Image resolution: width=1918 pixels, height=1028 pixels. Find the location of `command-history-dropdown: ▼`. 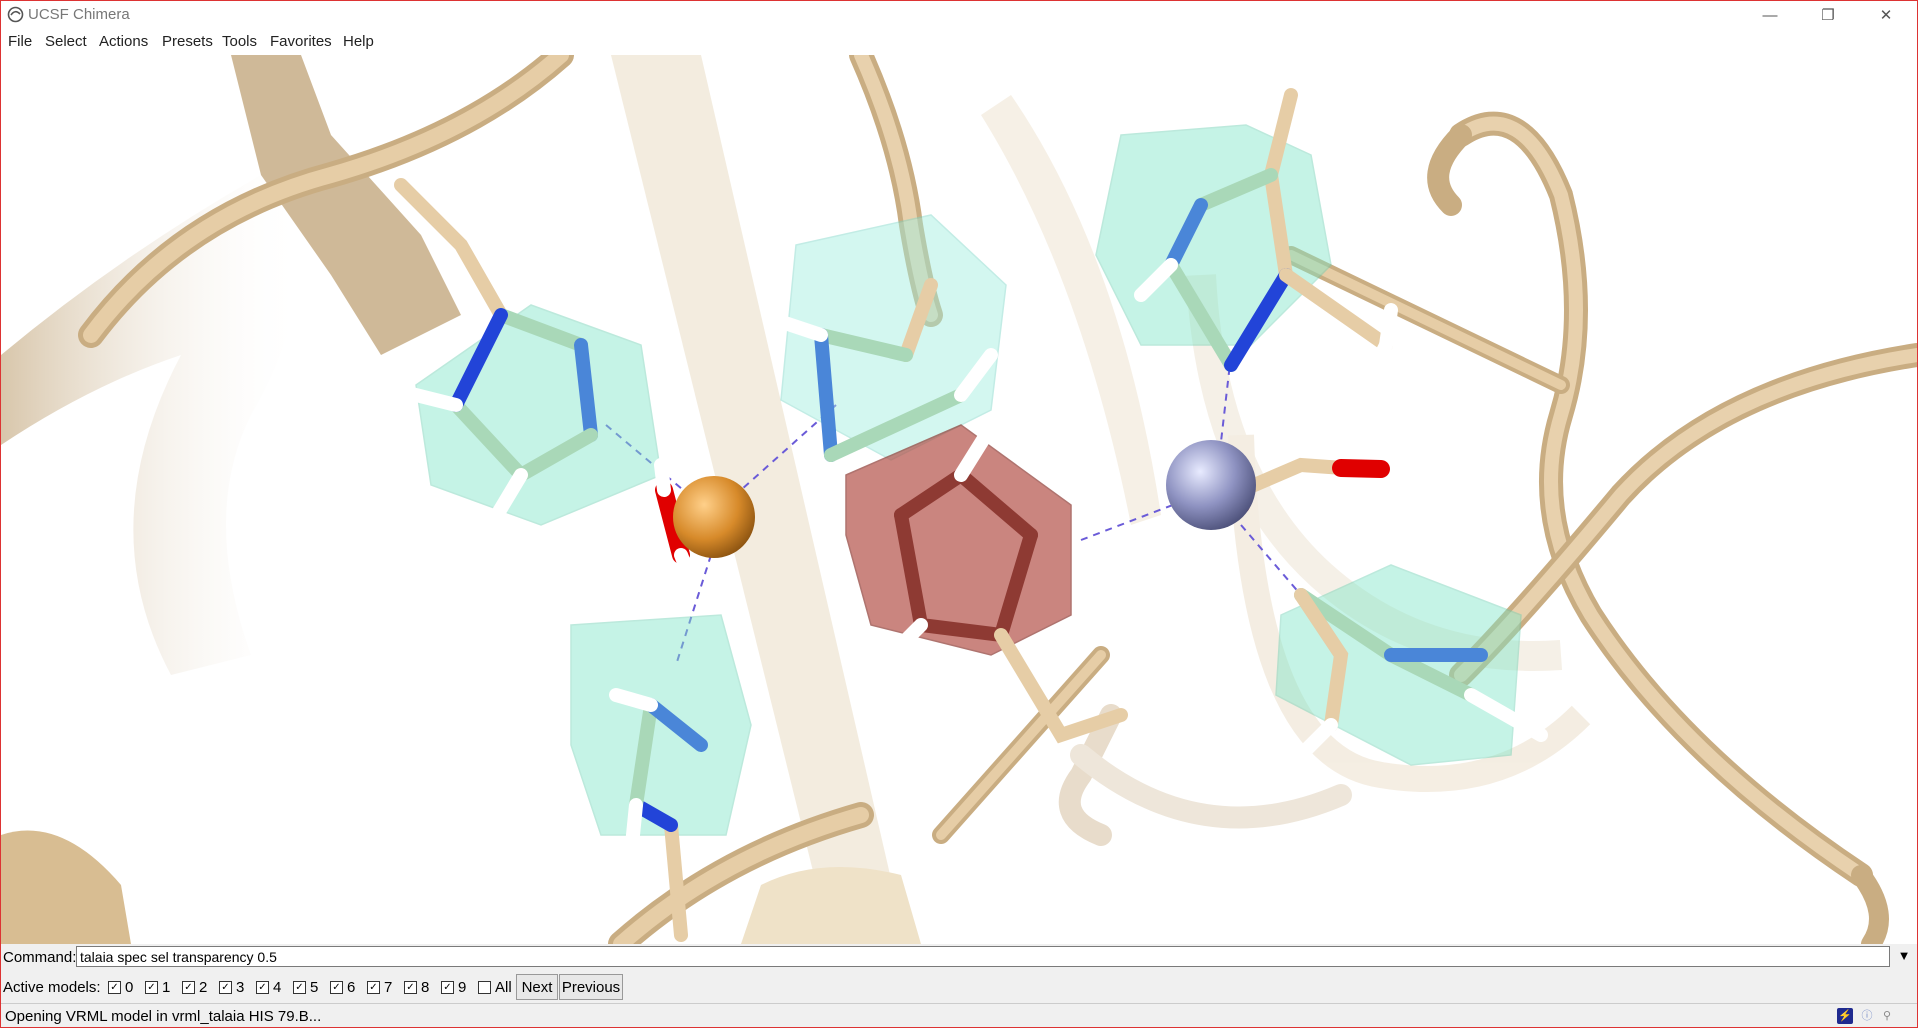

command-history-dropdown: ▼ is located at coordinates (1904, 957).